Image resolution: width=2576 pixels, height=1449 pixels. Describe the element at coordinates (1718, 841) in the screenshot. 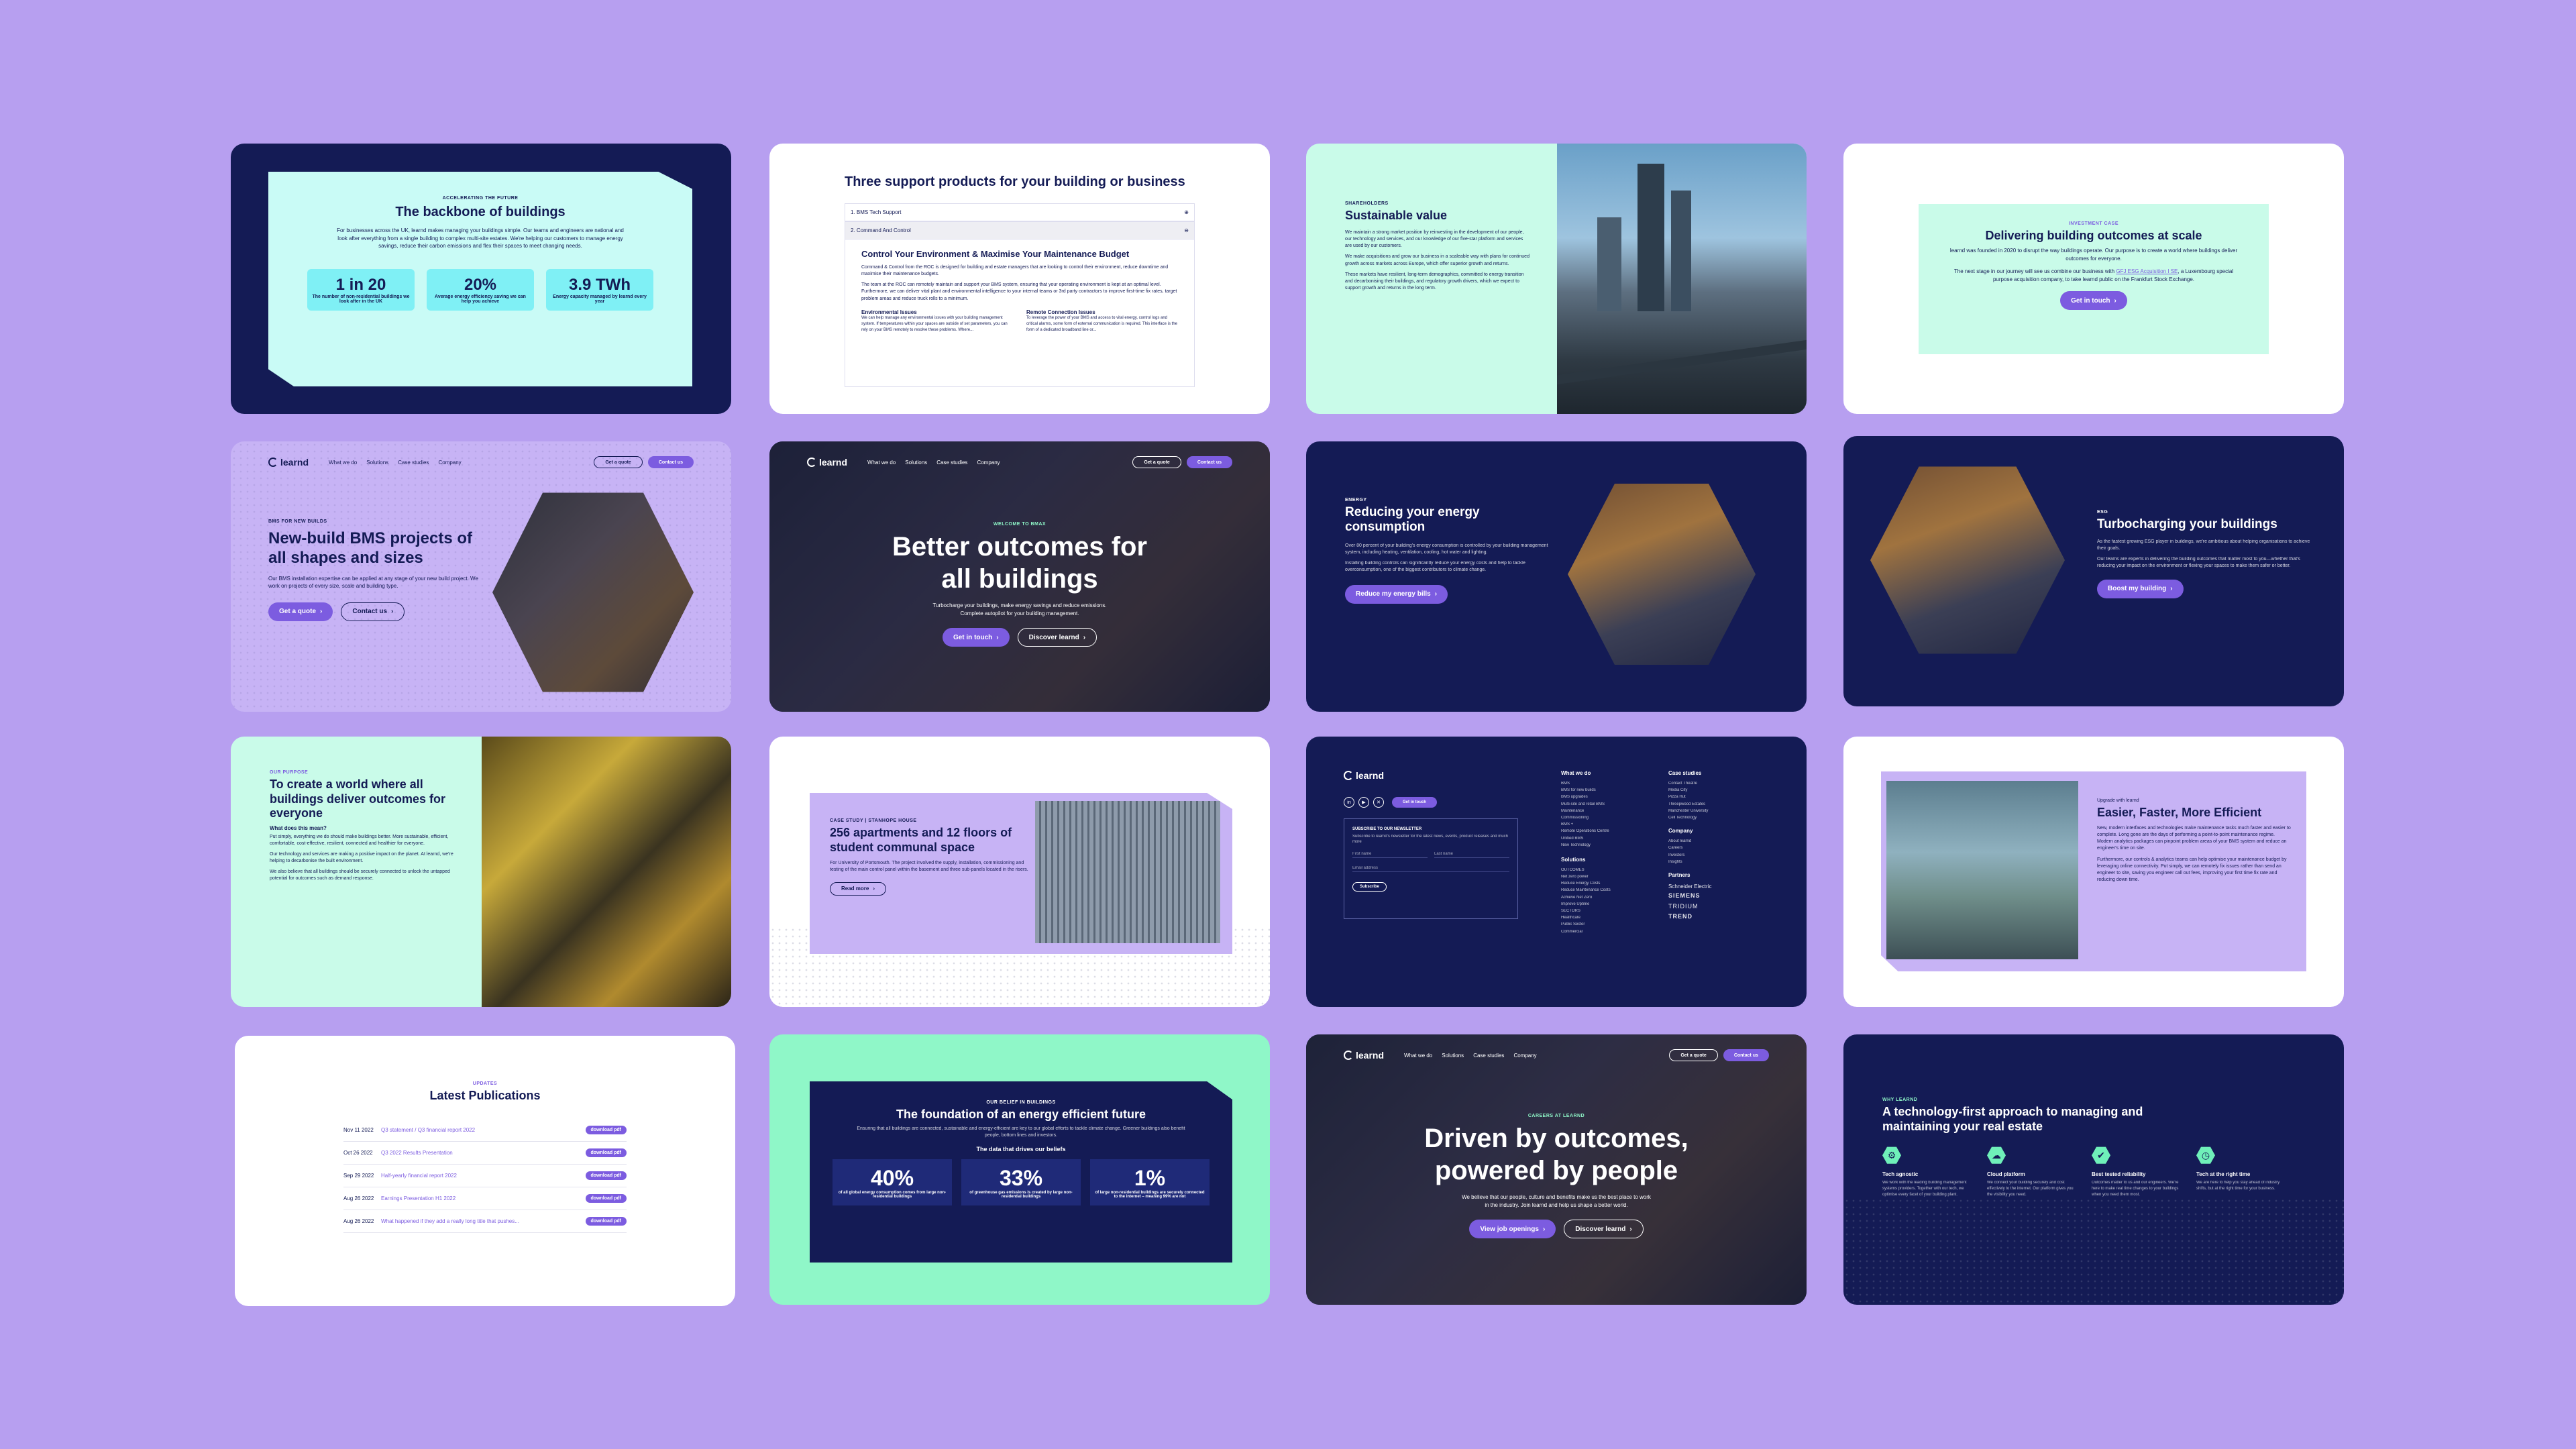

I see `footer-link: About learnd` at that location.